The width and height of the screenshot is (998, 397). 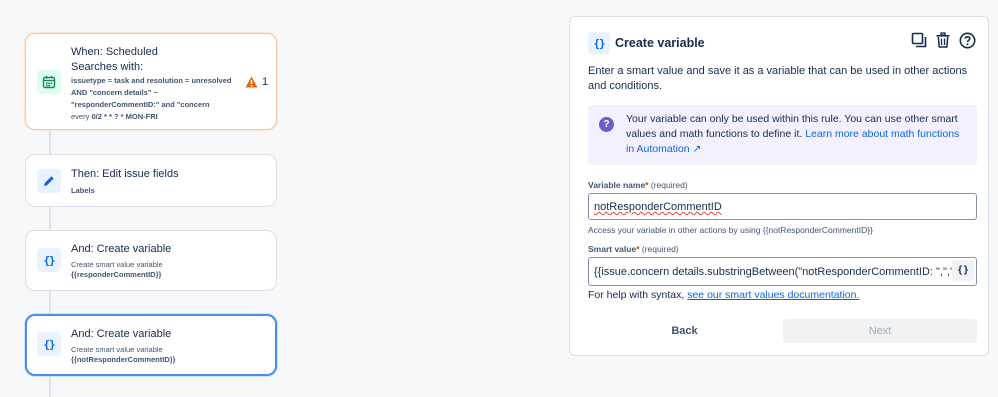 What do you see at coordinates (265, 82) in the screenshot?
I see `warning-count: 1` at bounding box center [265, 82].